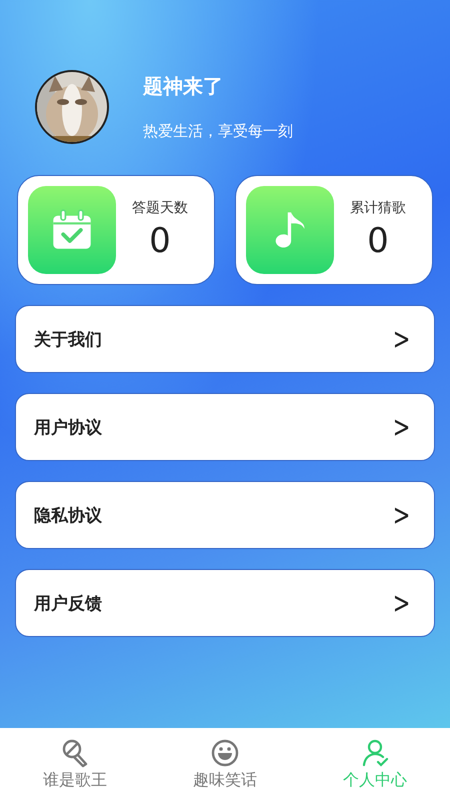 The height and width of the screenshot is (800, 450). I want to click on music-note-icon, so click(290, 230).